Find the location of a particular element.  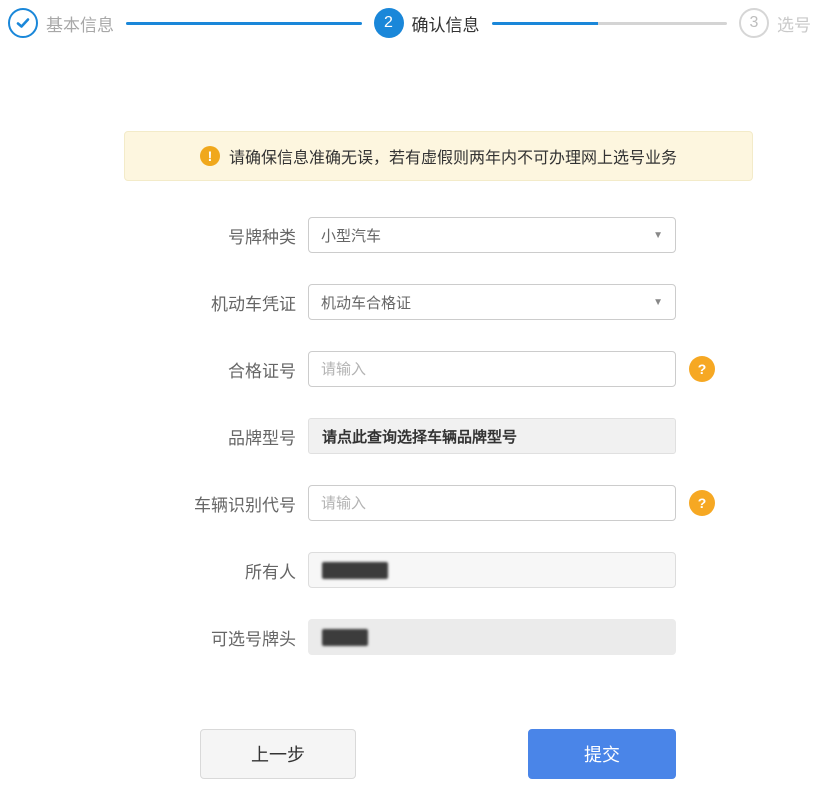

form-row-certificate-type: 机动车凭证 机动车合格证 ▼ is located at coordinates (410, 302).